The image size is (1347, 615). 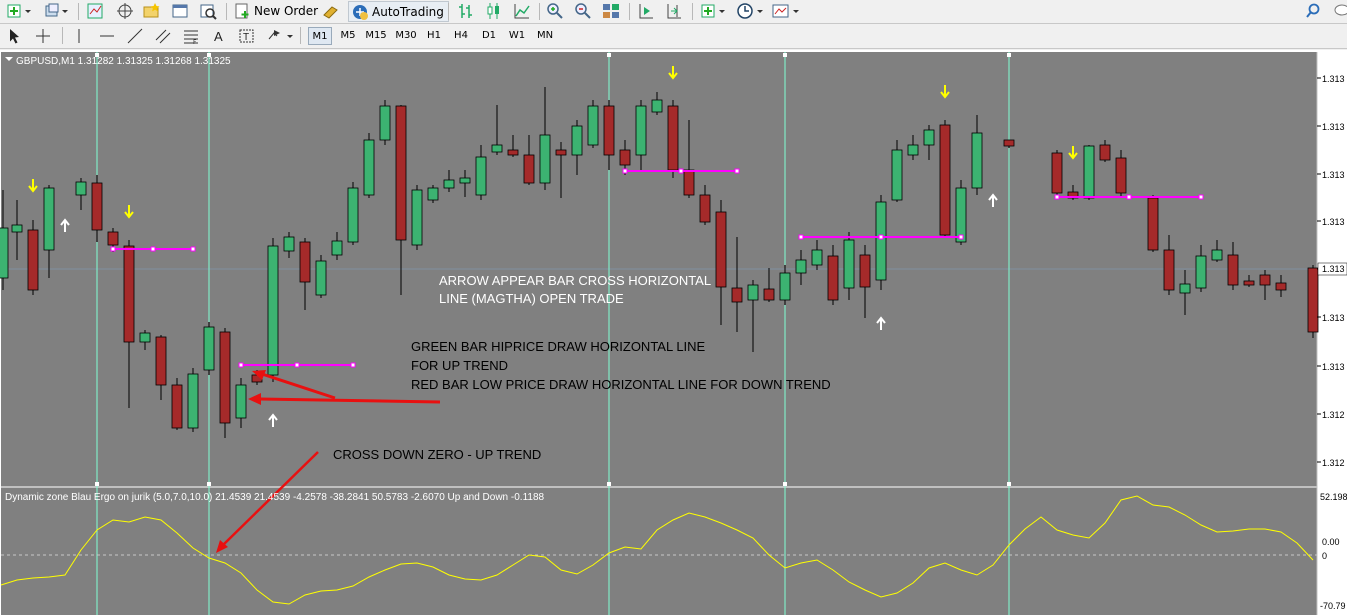 What do you see at coordinates (191, 36) in the screenshot?
I see `fibonacci-tool-button: F` at bounding box center [191, 36].